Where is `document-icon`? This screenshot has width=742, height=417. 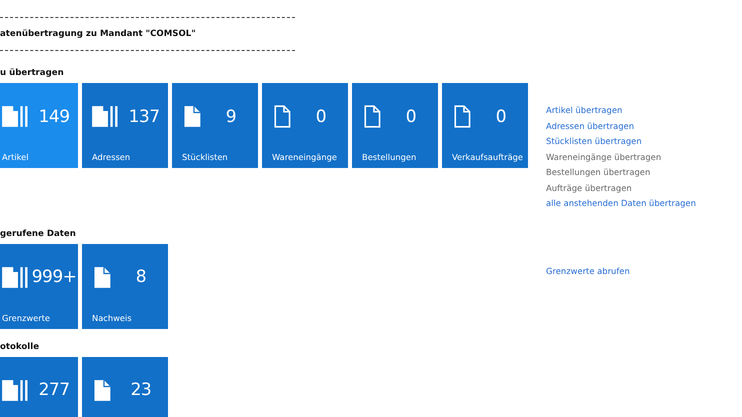 document-icon is located at coordinates (192, 116).